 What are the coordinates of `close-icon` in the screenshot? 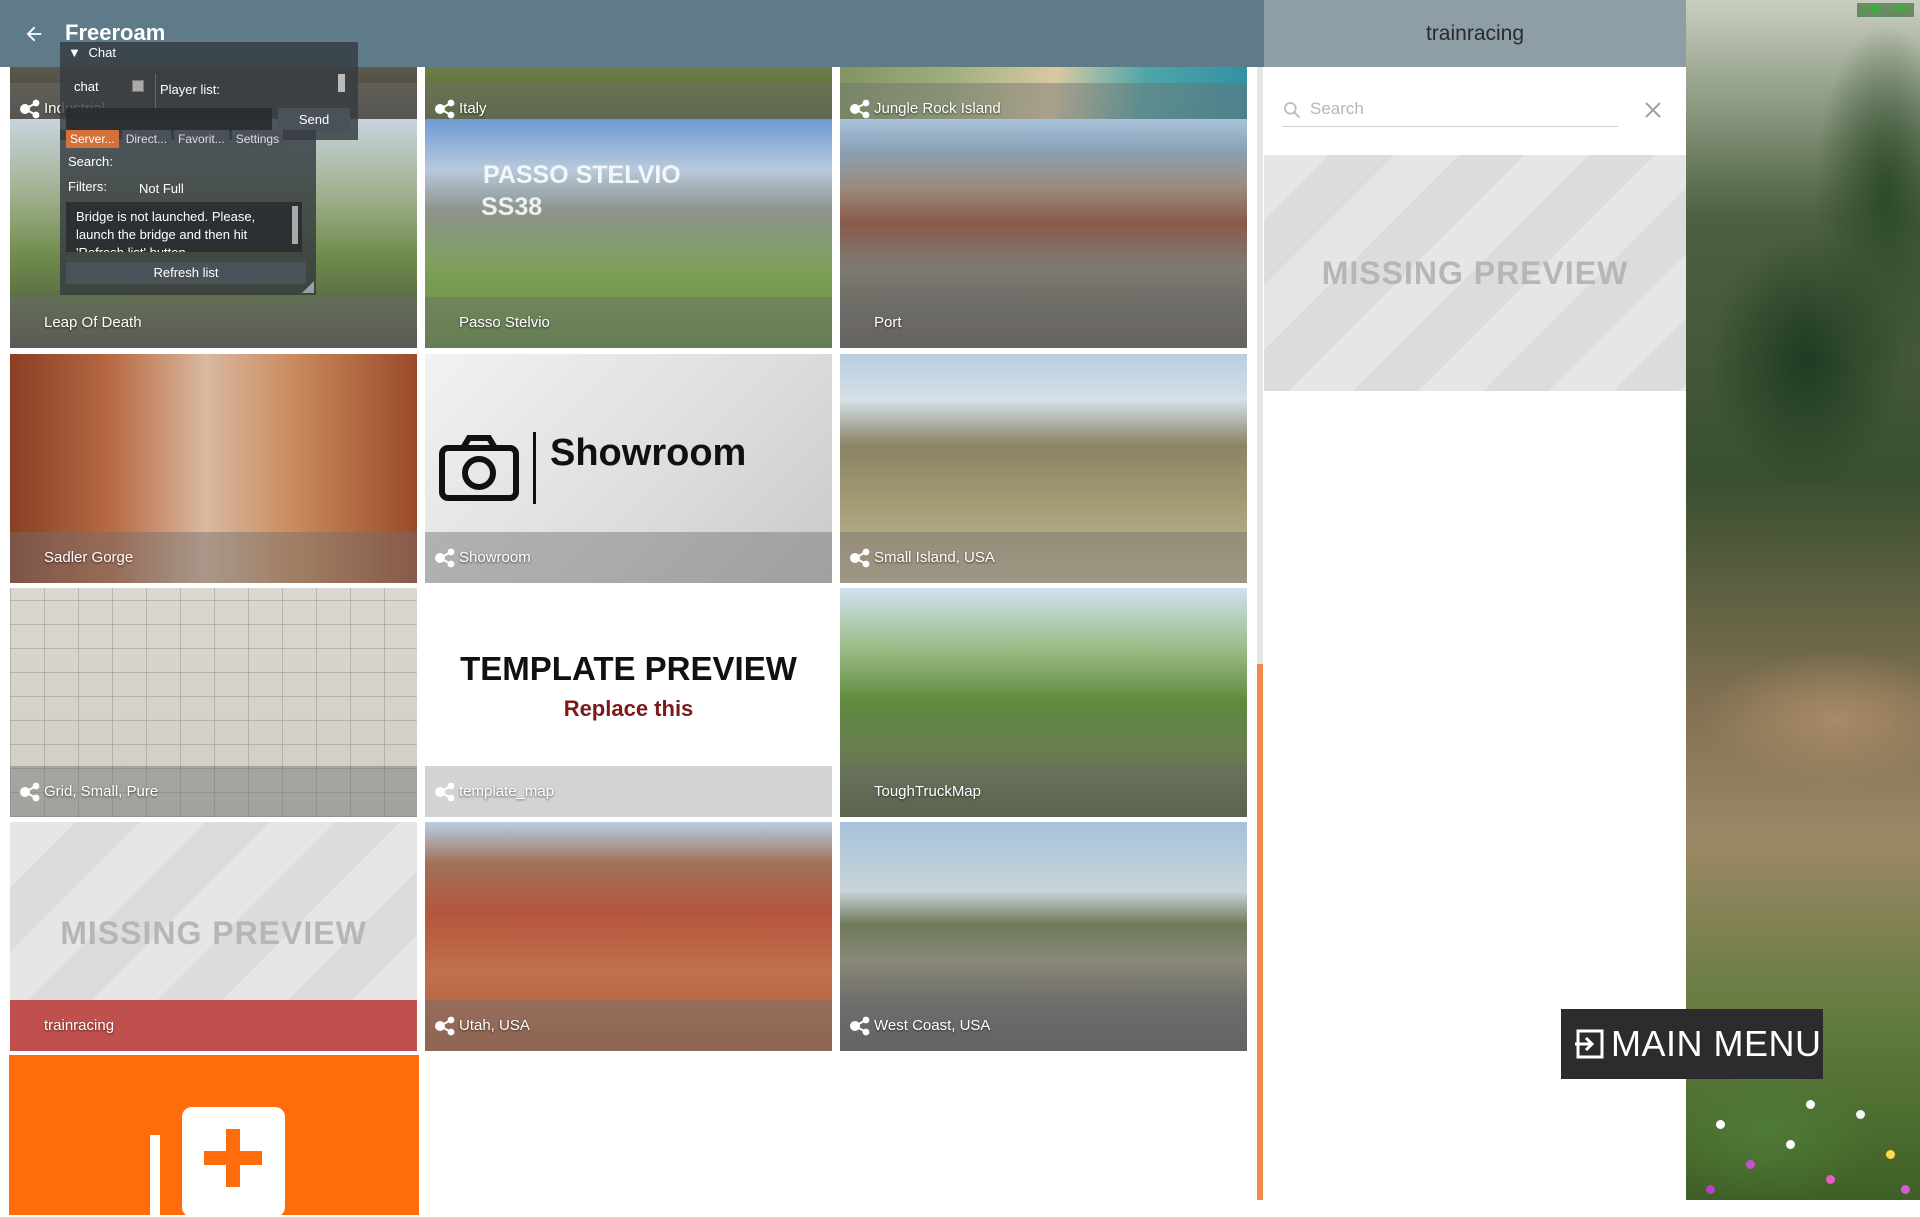 It's located at (1653, 110).